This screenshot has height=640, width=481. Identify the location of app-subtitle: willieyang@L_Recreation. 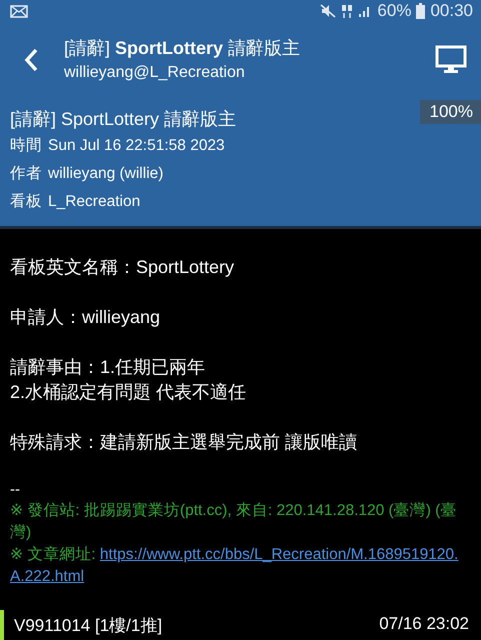
(155, 73).